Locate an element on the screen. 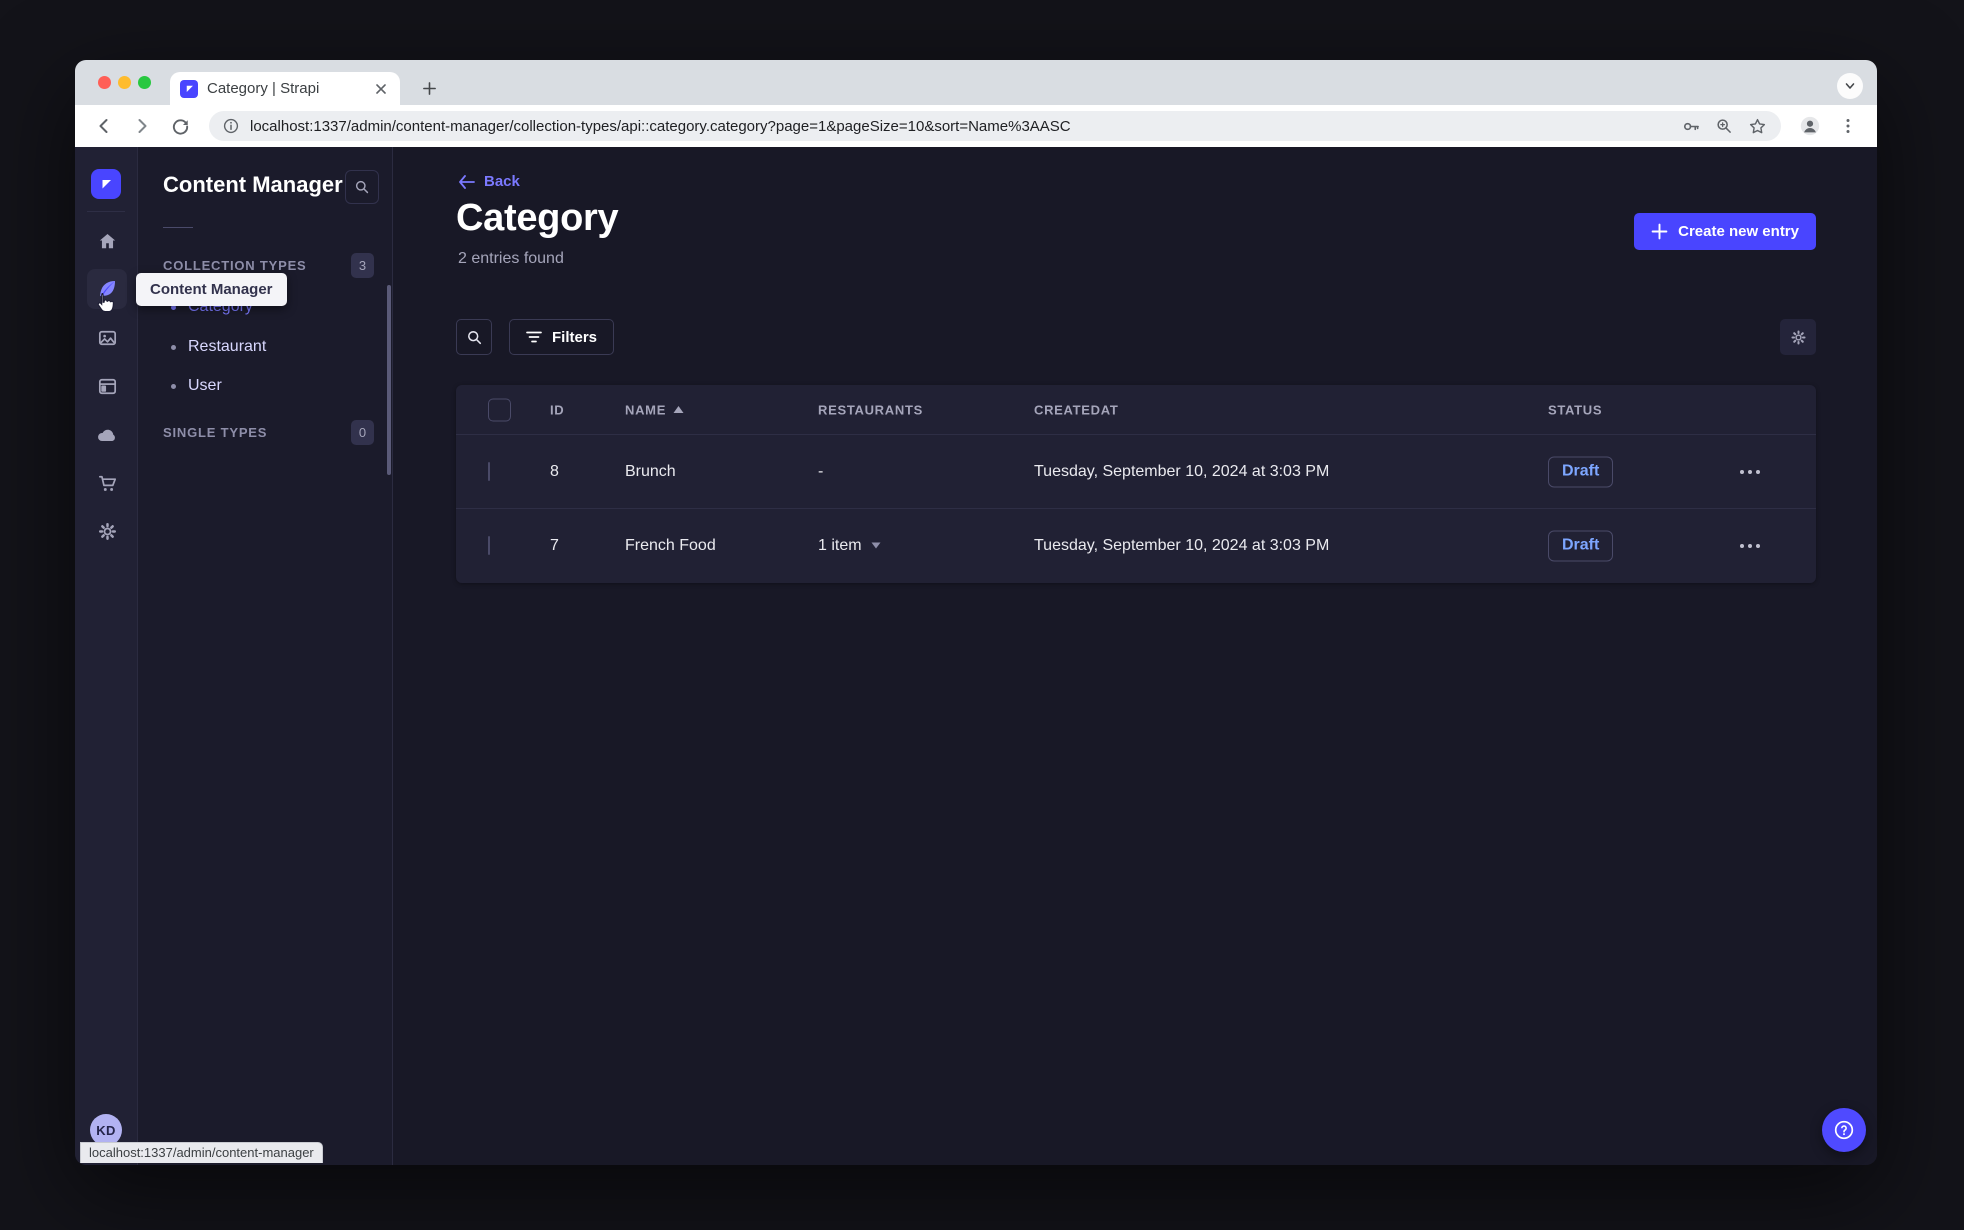  table-search-button is located at coordinates (474, 337).